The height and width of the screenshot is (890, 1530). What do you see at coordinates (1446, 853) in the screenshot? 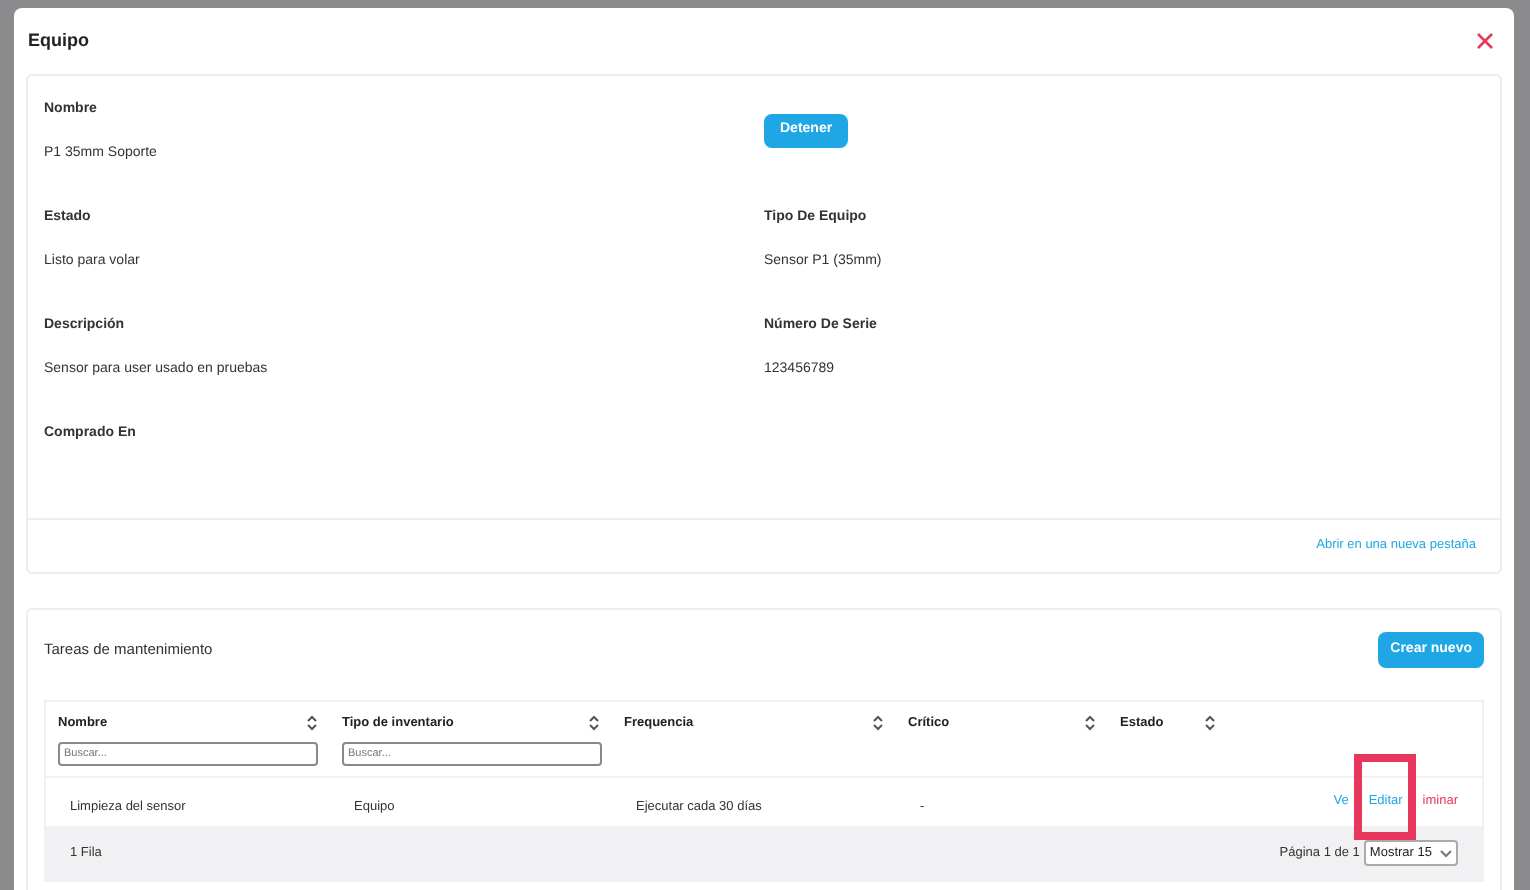
I see `chevron-down-icon` at bounding box center [1446, 853].